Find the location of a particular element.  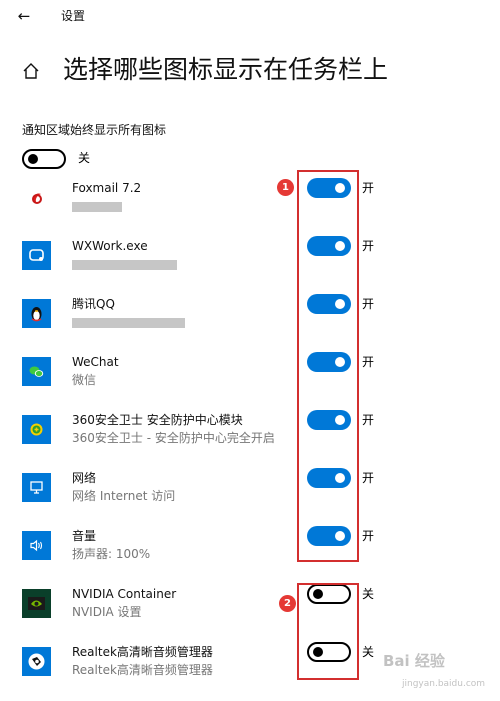

back-arrow-icon: ← is located at coordinates (24, 16).